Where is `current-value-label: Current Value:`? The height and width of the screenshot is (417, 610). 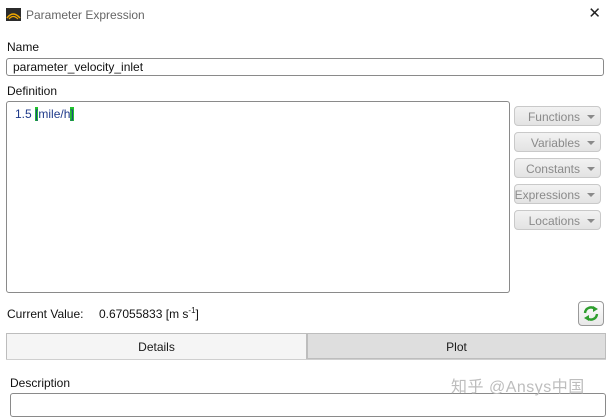 current-value-label: Current Value: is located at coordinates (45, 314).